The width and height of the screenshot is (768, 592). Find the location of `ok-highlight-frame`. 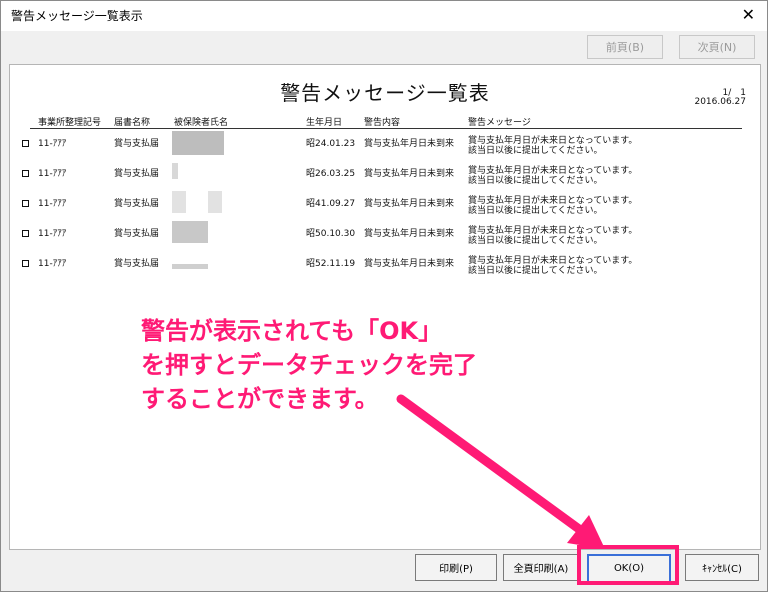

ok-highlight-frame is located at coordinates (628, 565).